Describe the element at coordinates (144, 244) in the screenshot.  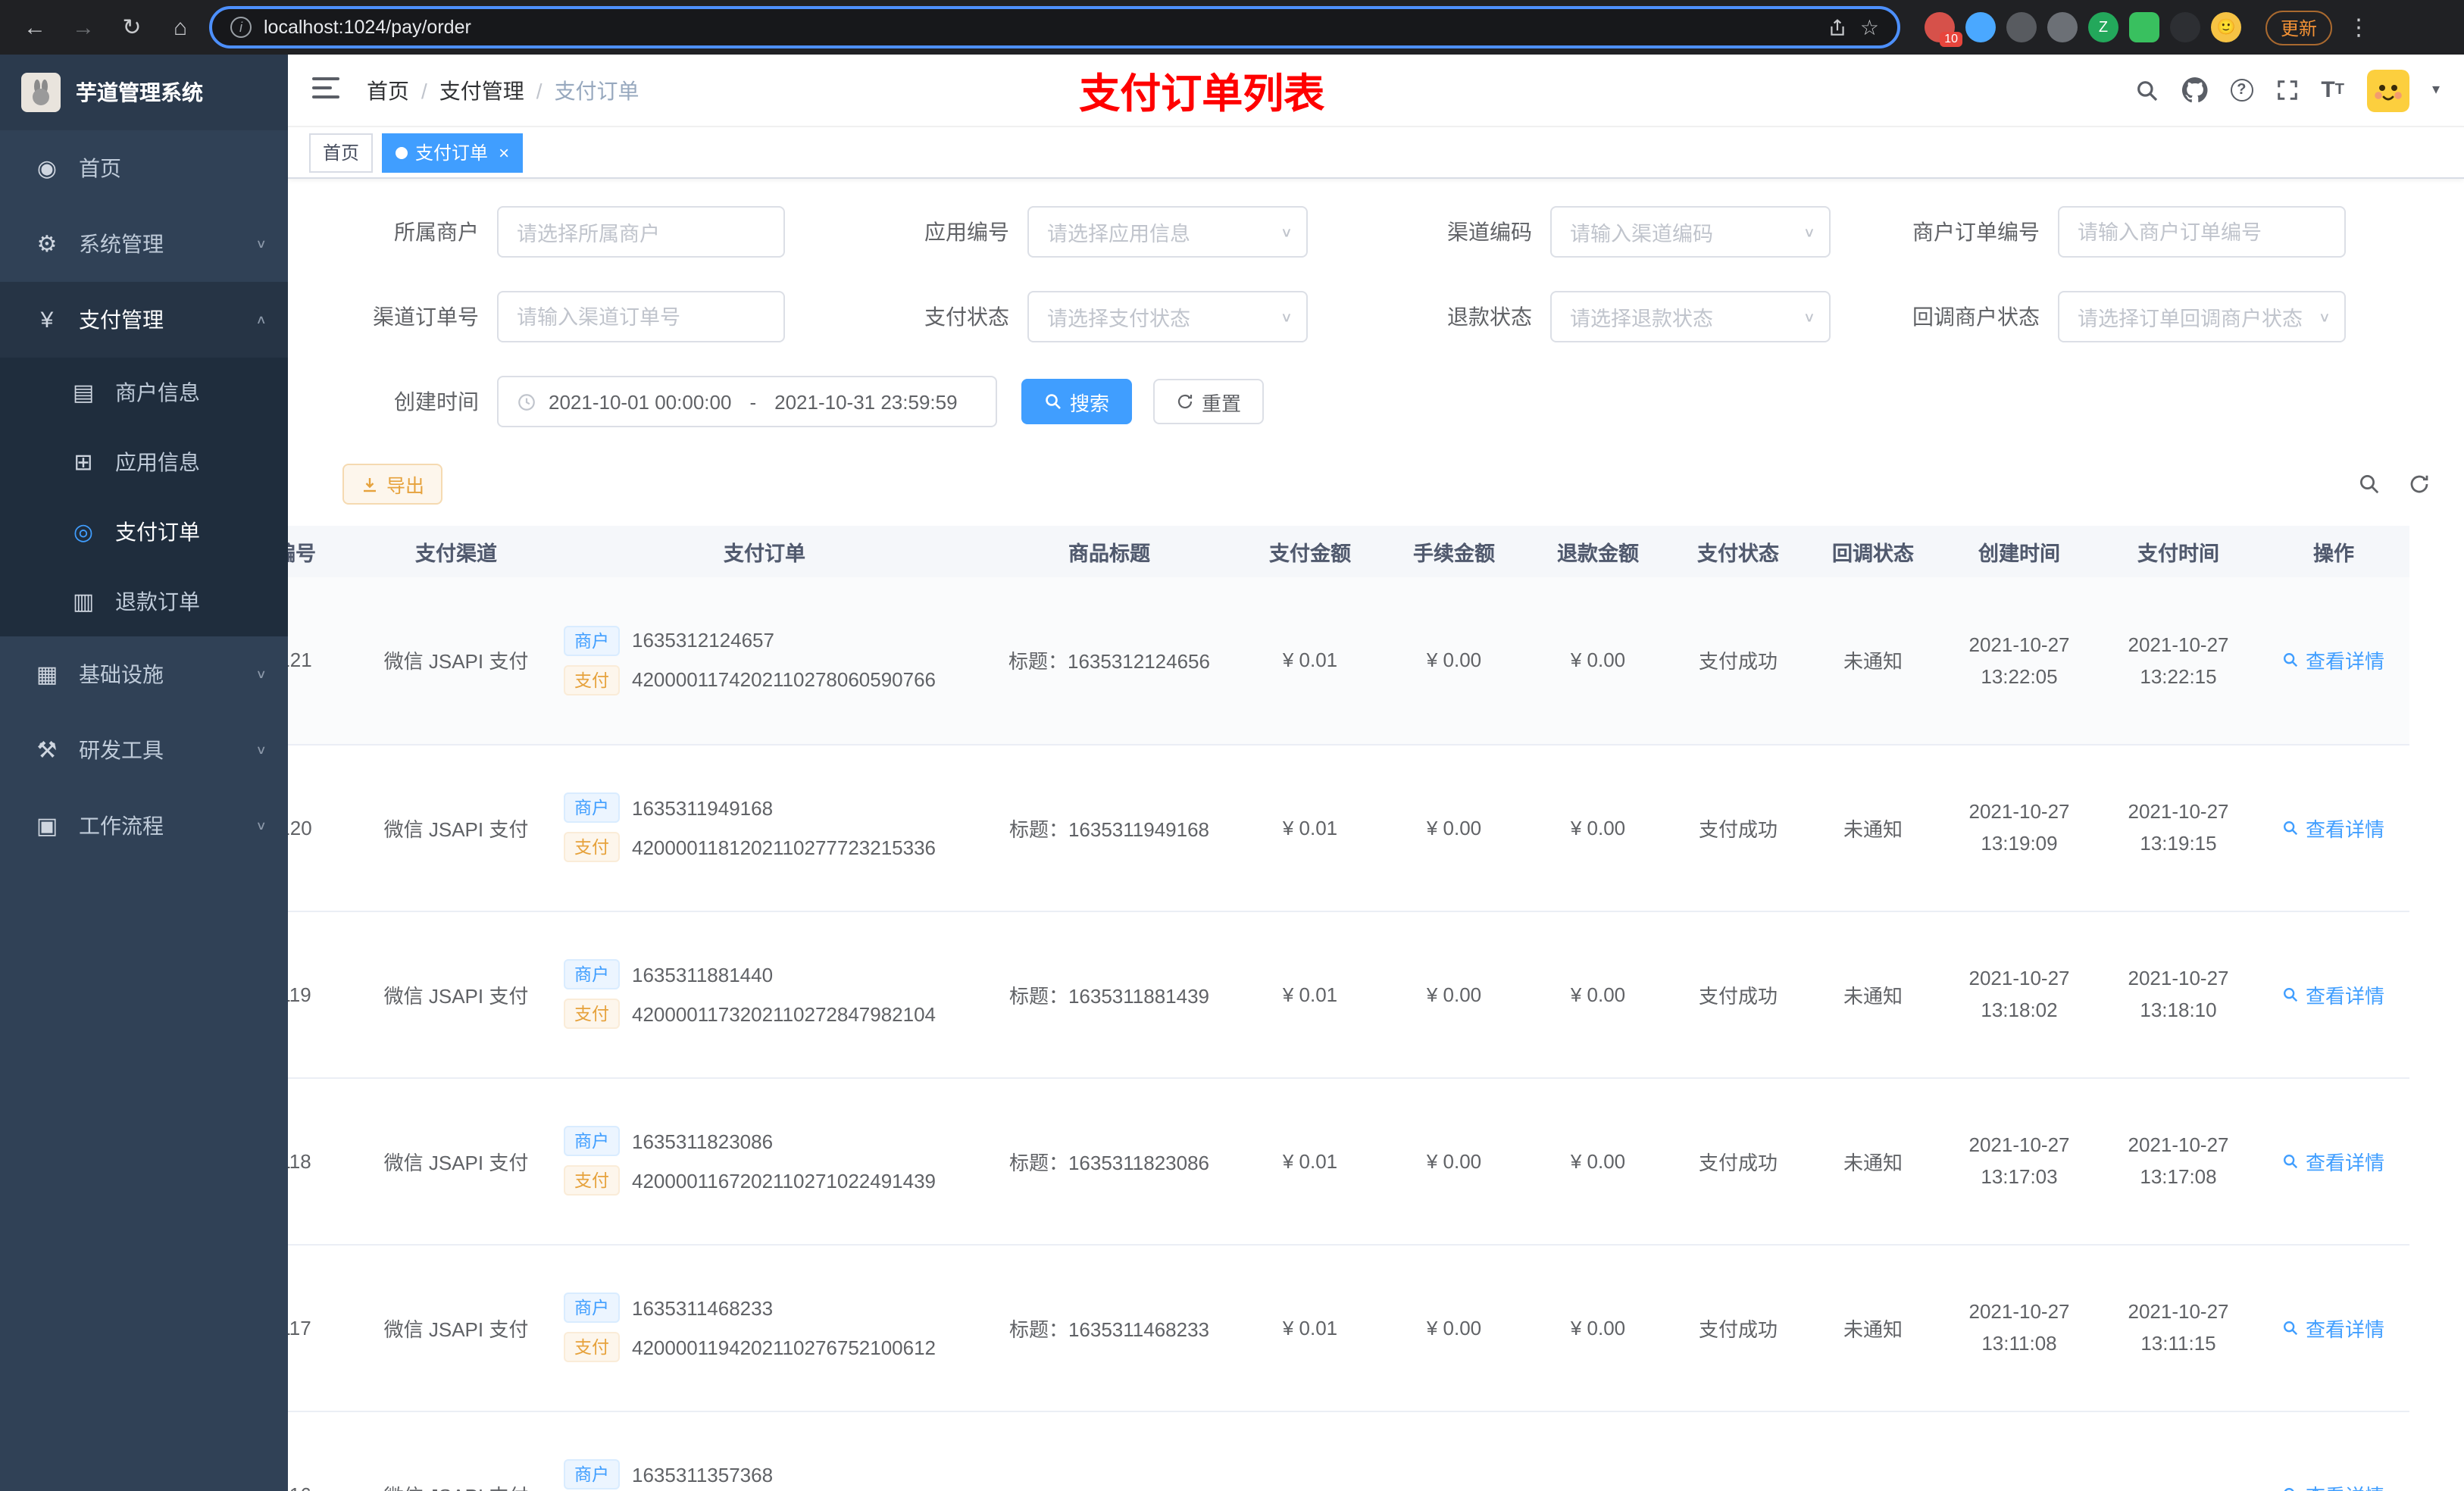
I see `sidebar-item-system: ⚙ 系统管理 ∨` at that location.